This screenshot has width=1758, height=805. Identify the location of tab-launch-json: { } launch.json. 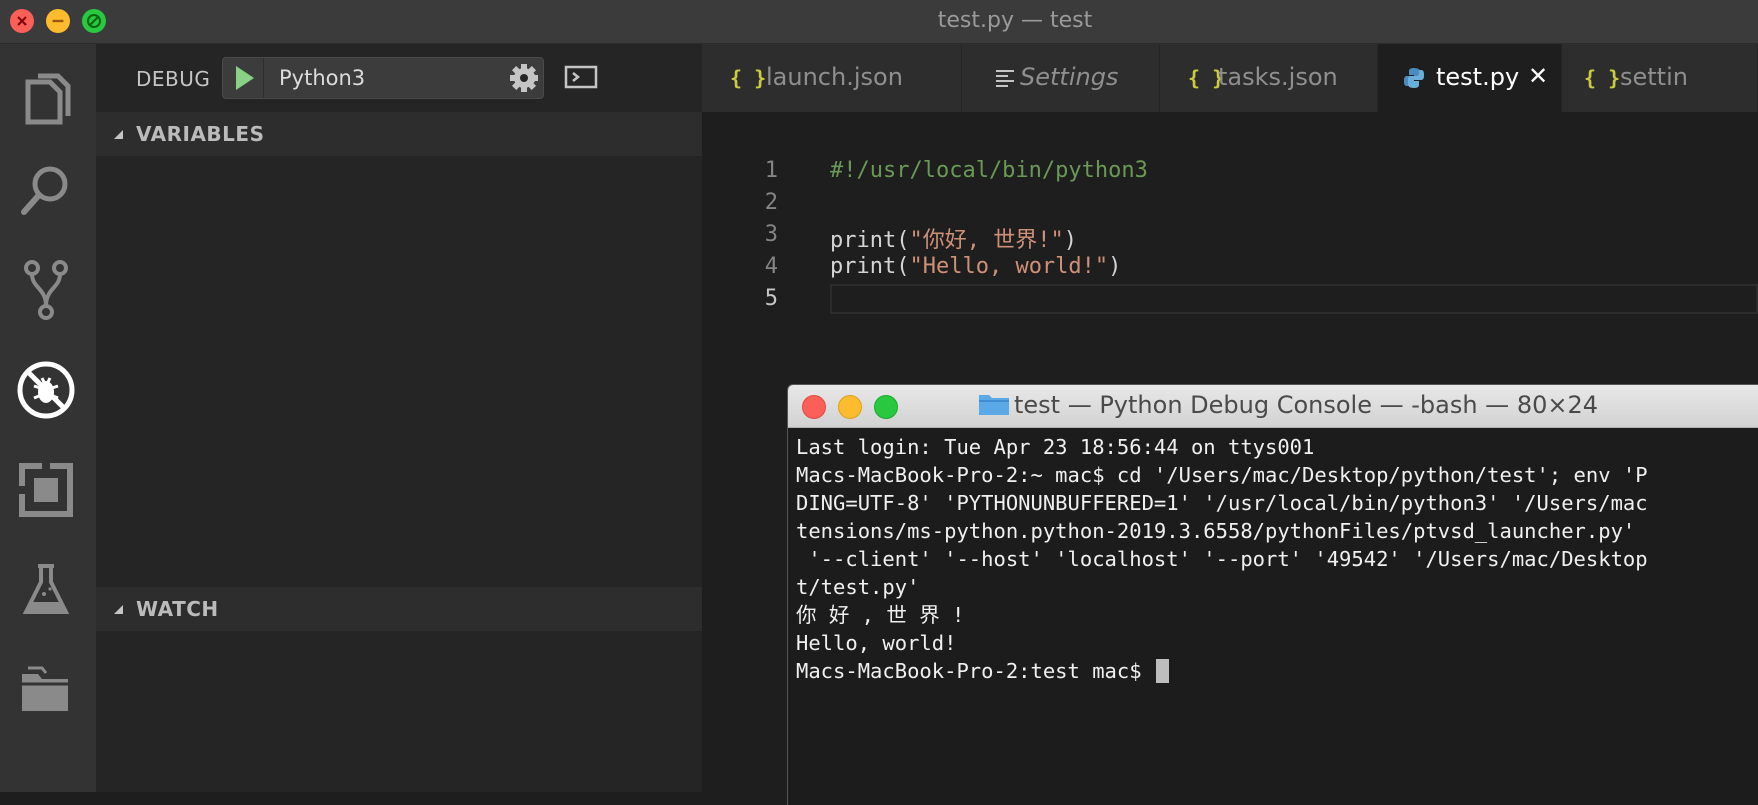
(832, 78).